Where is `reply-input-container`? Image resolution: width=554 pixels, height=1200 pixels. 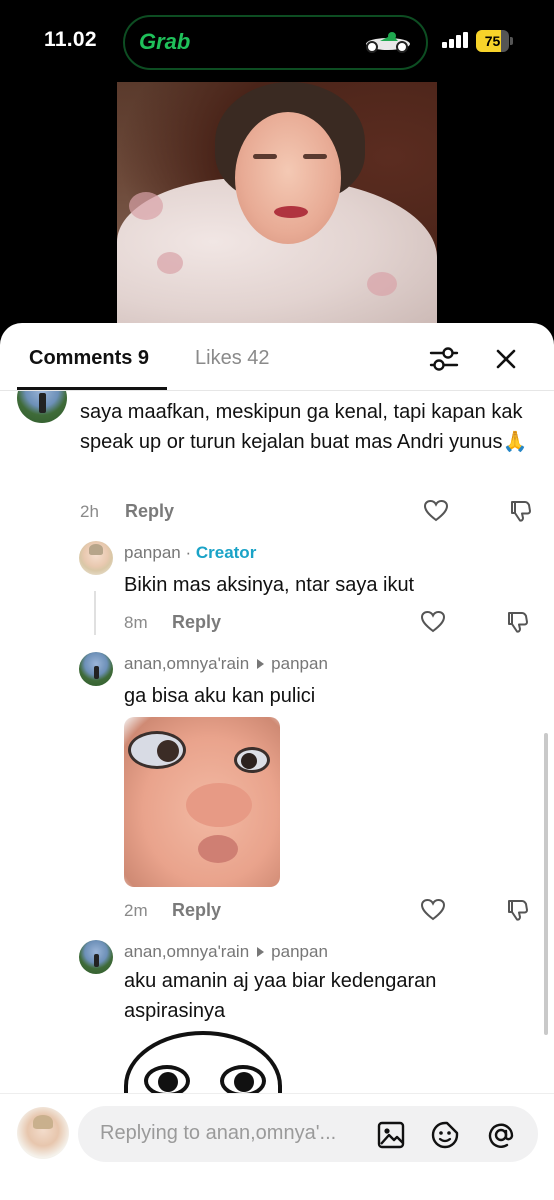
reply-input-container is located at coordinates (308, 1134).